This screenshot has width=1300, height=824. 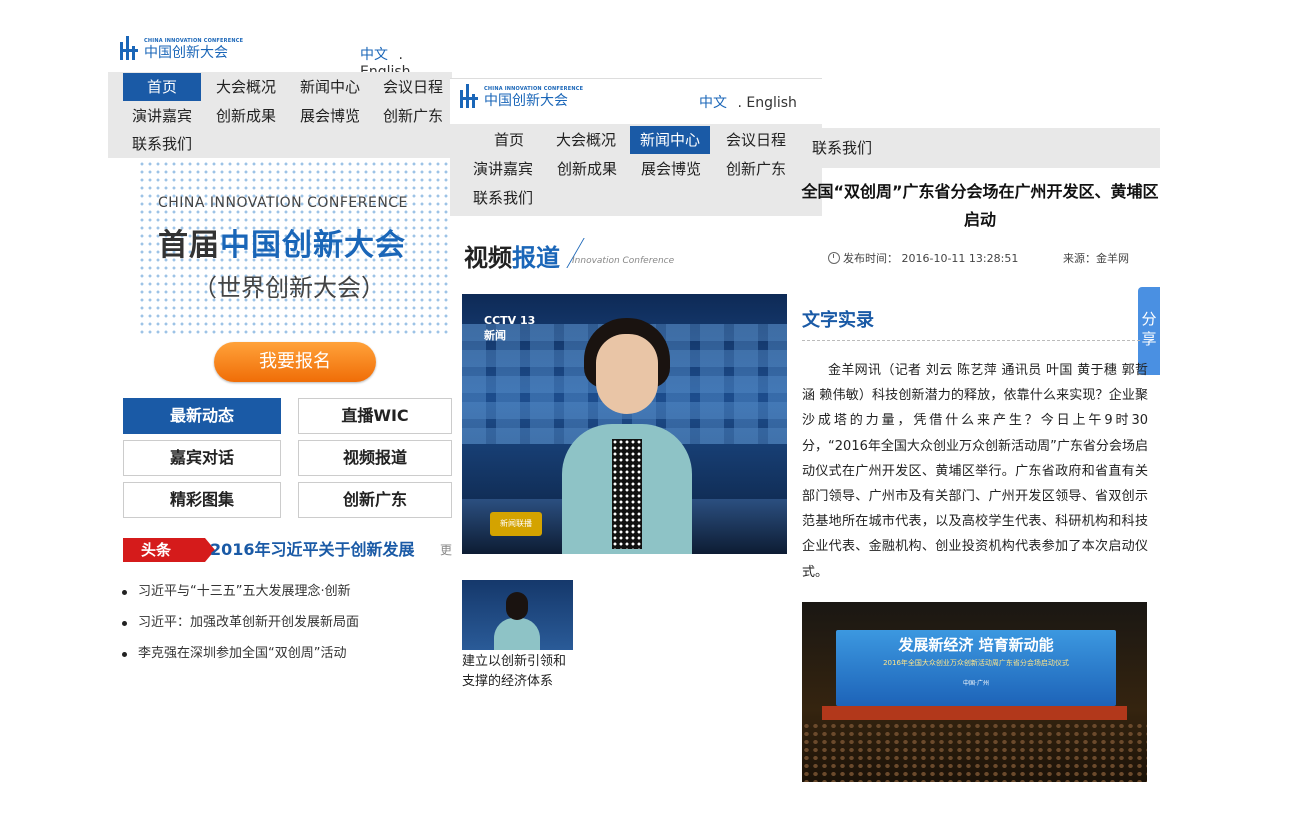 I want to click on hero-subtitle: （世界创新大会）, so click(x=289, y=288).